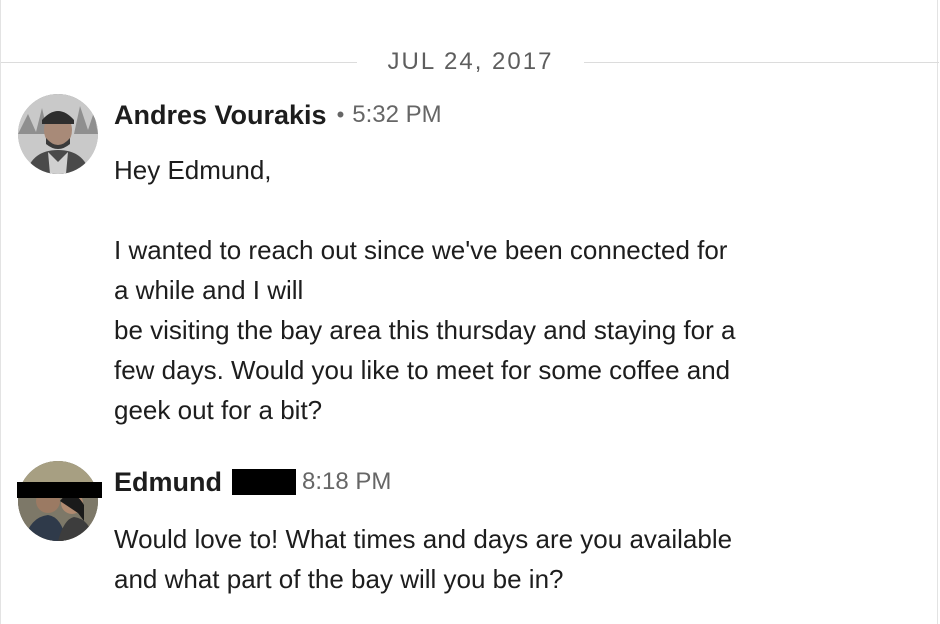 The width and height of the screenshot is (940, 624). I want to click on date-label: JUL 24, 2017, so click(470, 61).